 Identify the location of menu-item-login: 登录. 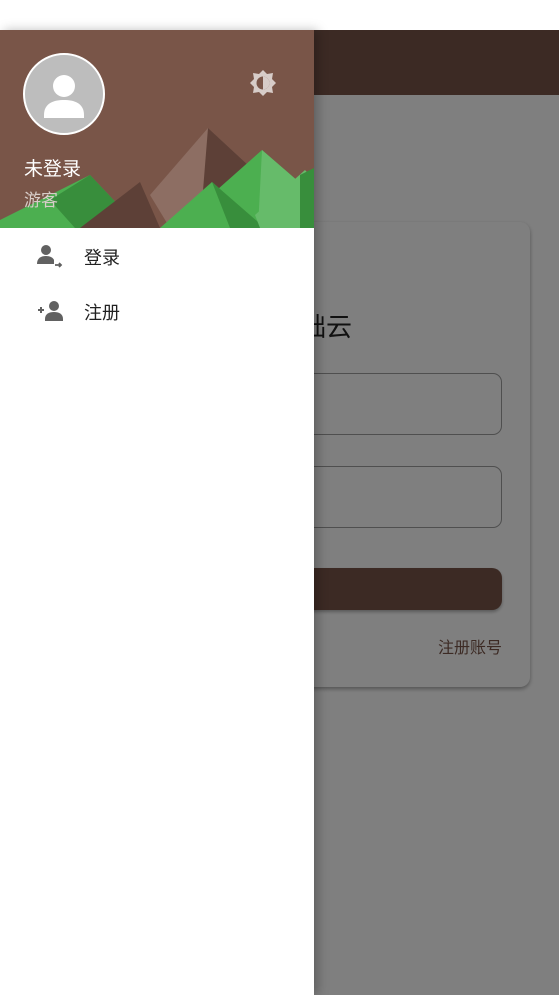
(157, 256).